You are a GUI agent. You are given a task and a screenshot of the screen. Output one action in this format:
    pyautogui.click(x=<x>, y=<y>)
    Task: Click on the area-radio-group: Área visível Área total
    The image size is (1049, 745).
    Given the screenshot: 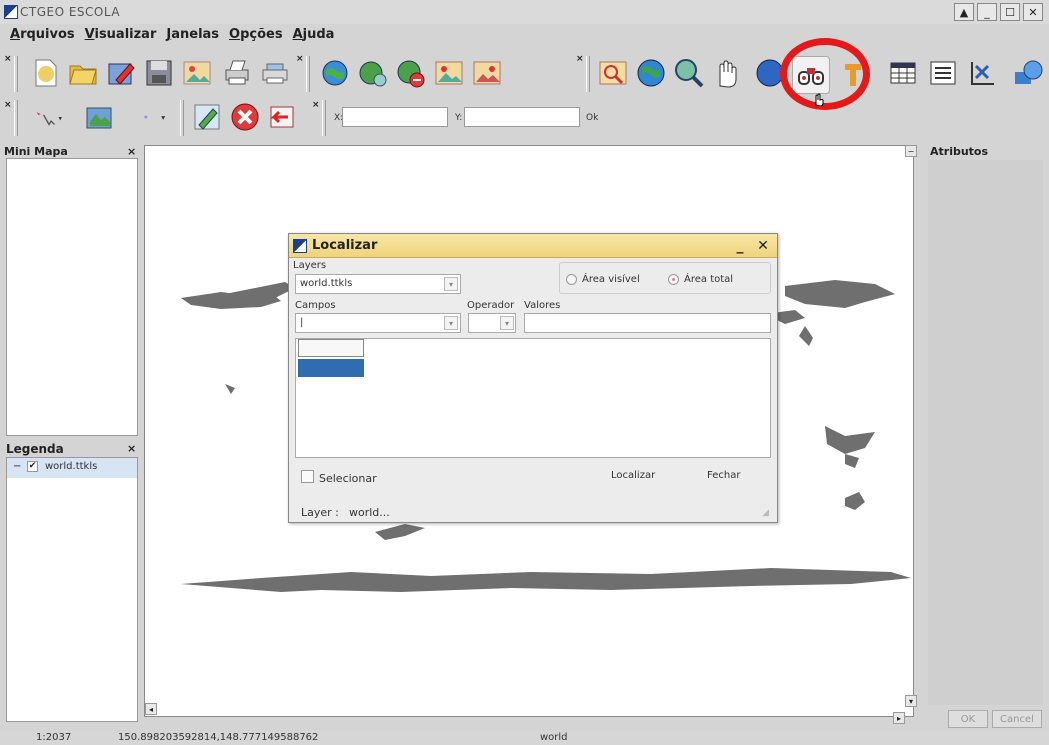 What is the action you would take?
    pyautogui.click(x=665, y=278)
    